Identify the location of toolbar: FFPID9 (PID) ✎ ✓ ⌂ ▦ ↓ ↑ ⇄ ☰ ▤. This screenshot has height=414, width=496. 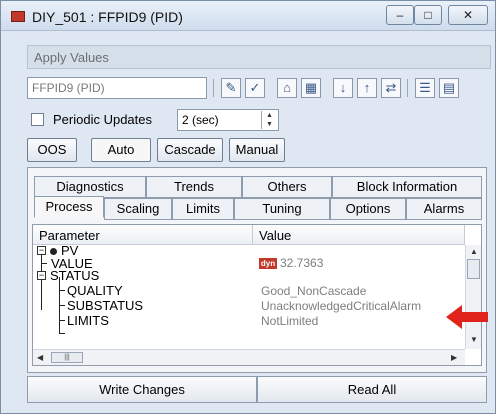
(259, 88).